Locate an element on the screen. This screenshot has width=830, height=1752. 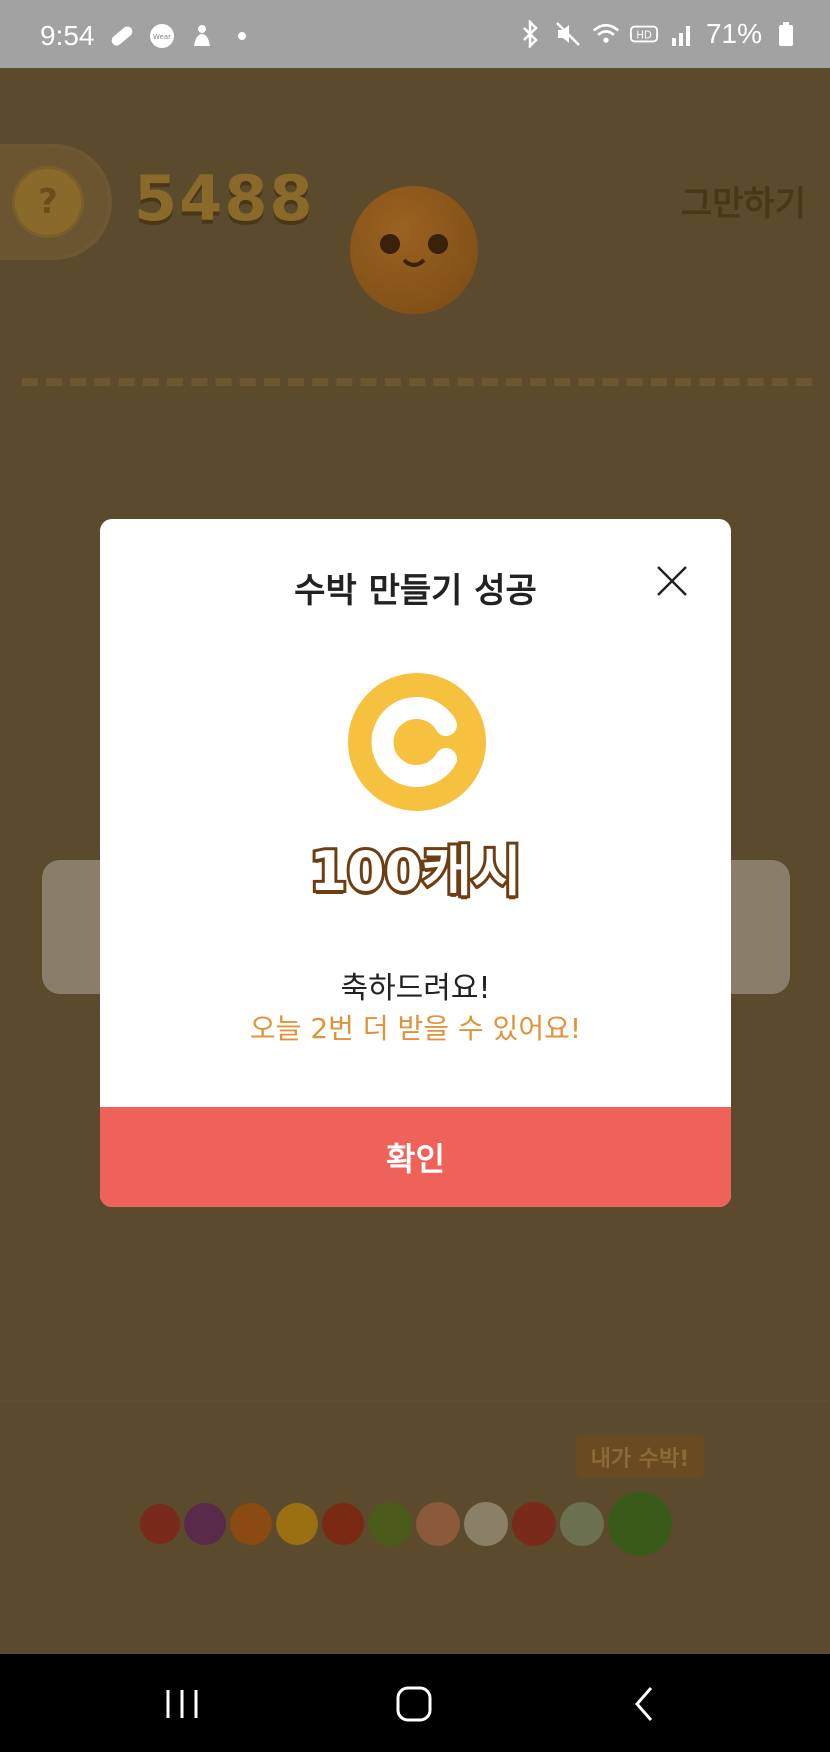
fruit-evolution-row is located at coordinates (406, 1524).